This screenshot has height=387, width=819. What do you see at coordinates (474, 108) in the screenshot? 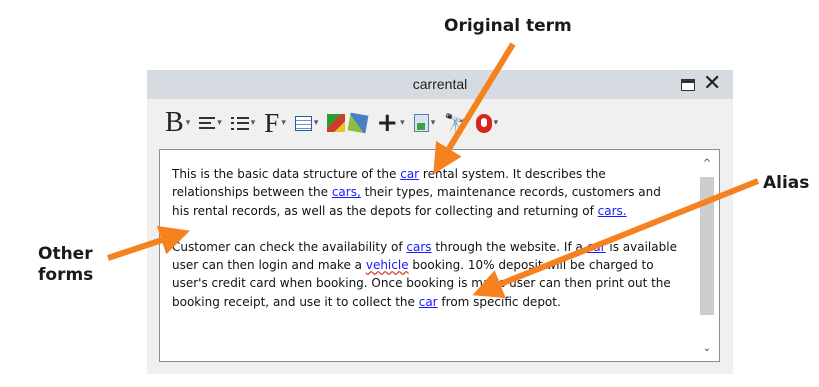
I see `arrow-original-term` at bounding box center [474, 108].